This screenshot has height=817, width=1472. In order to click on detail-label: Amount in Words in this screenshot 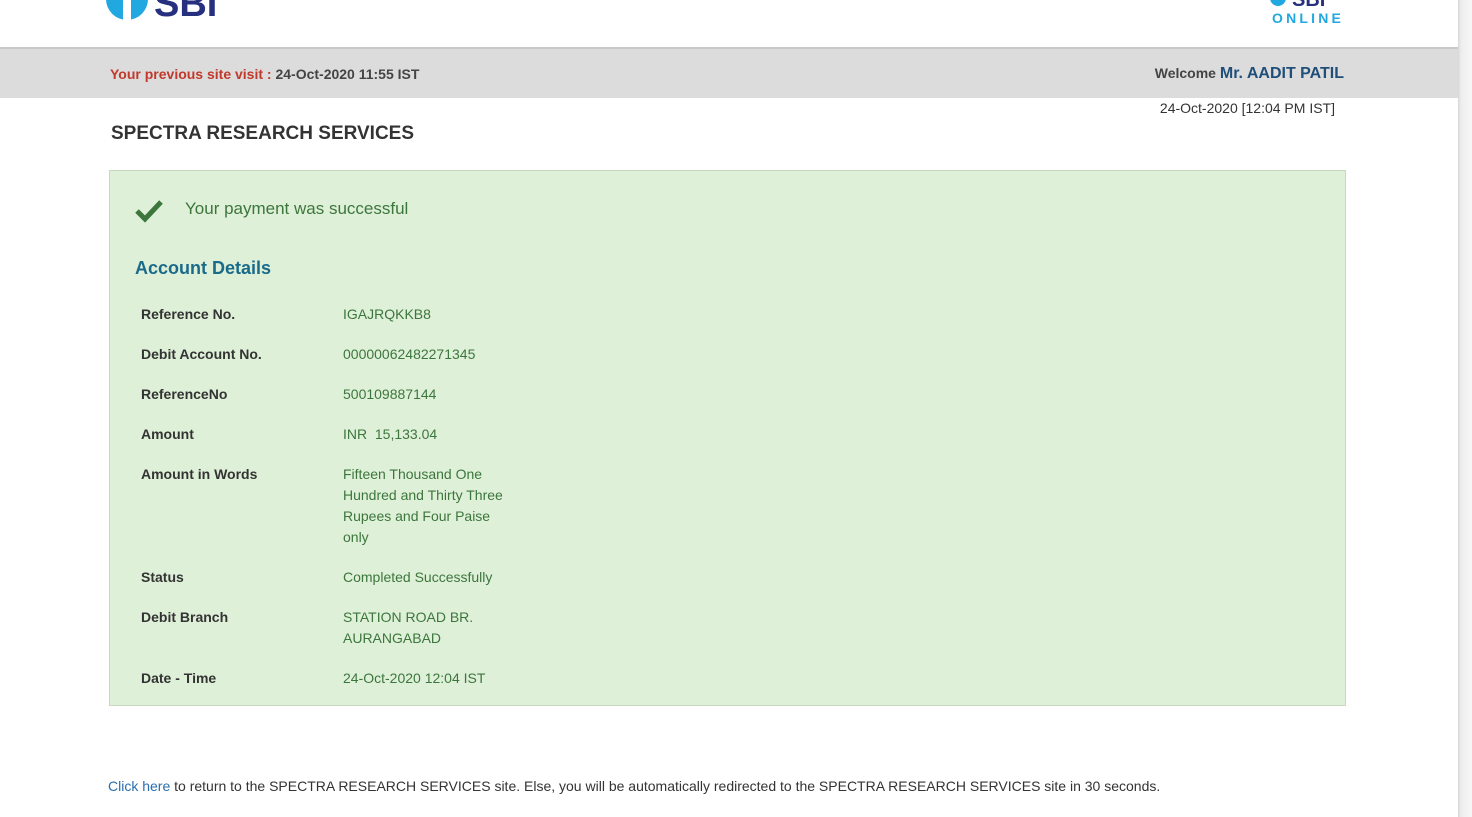, I will do `click(199, 474)`.